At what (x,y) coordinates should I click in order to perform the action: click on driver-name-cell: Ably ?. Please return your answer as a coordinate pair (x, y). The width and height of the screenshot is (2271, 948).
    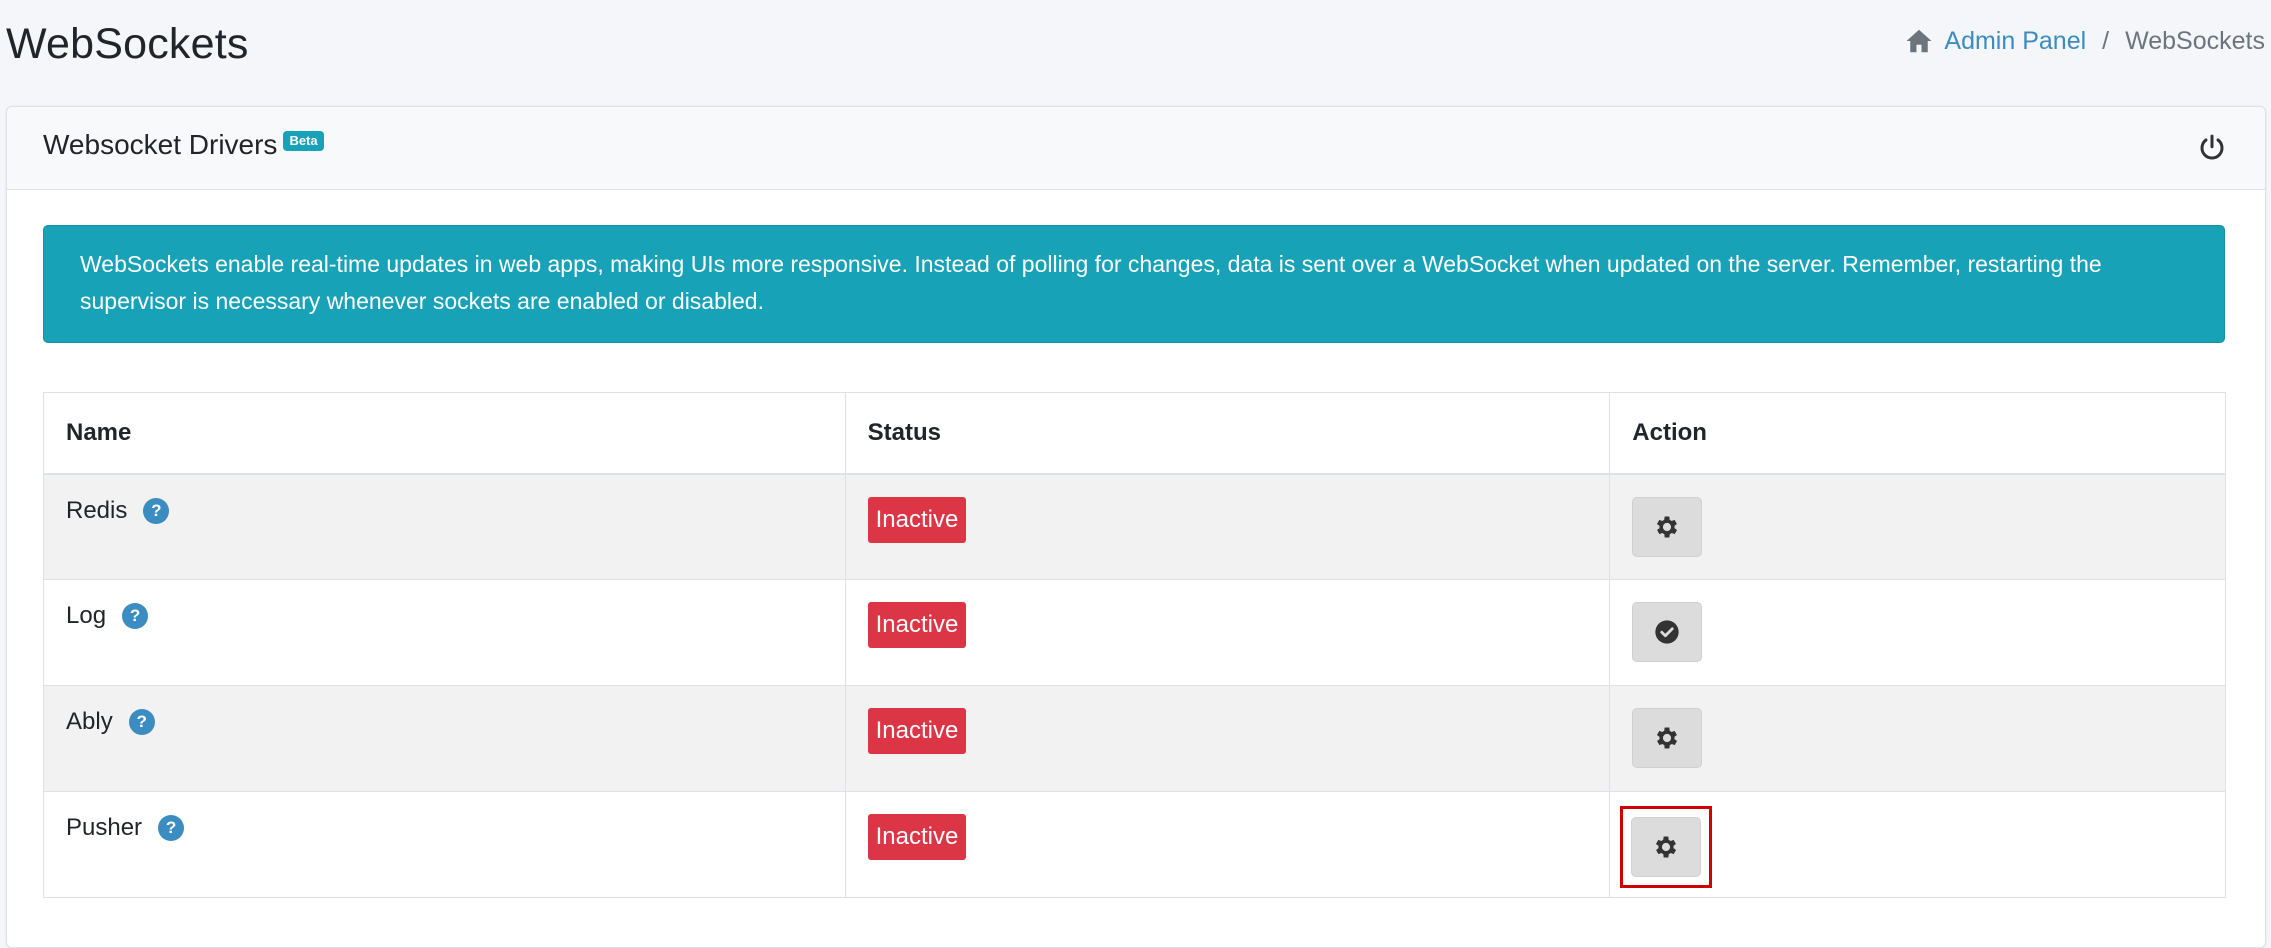
    Looking at the image, I should click on (444, 738).